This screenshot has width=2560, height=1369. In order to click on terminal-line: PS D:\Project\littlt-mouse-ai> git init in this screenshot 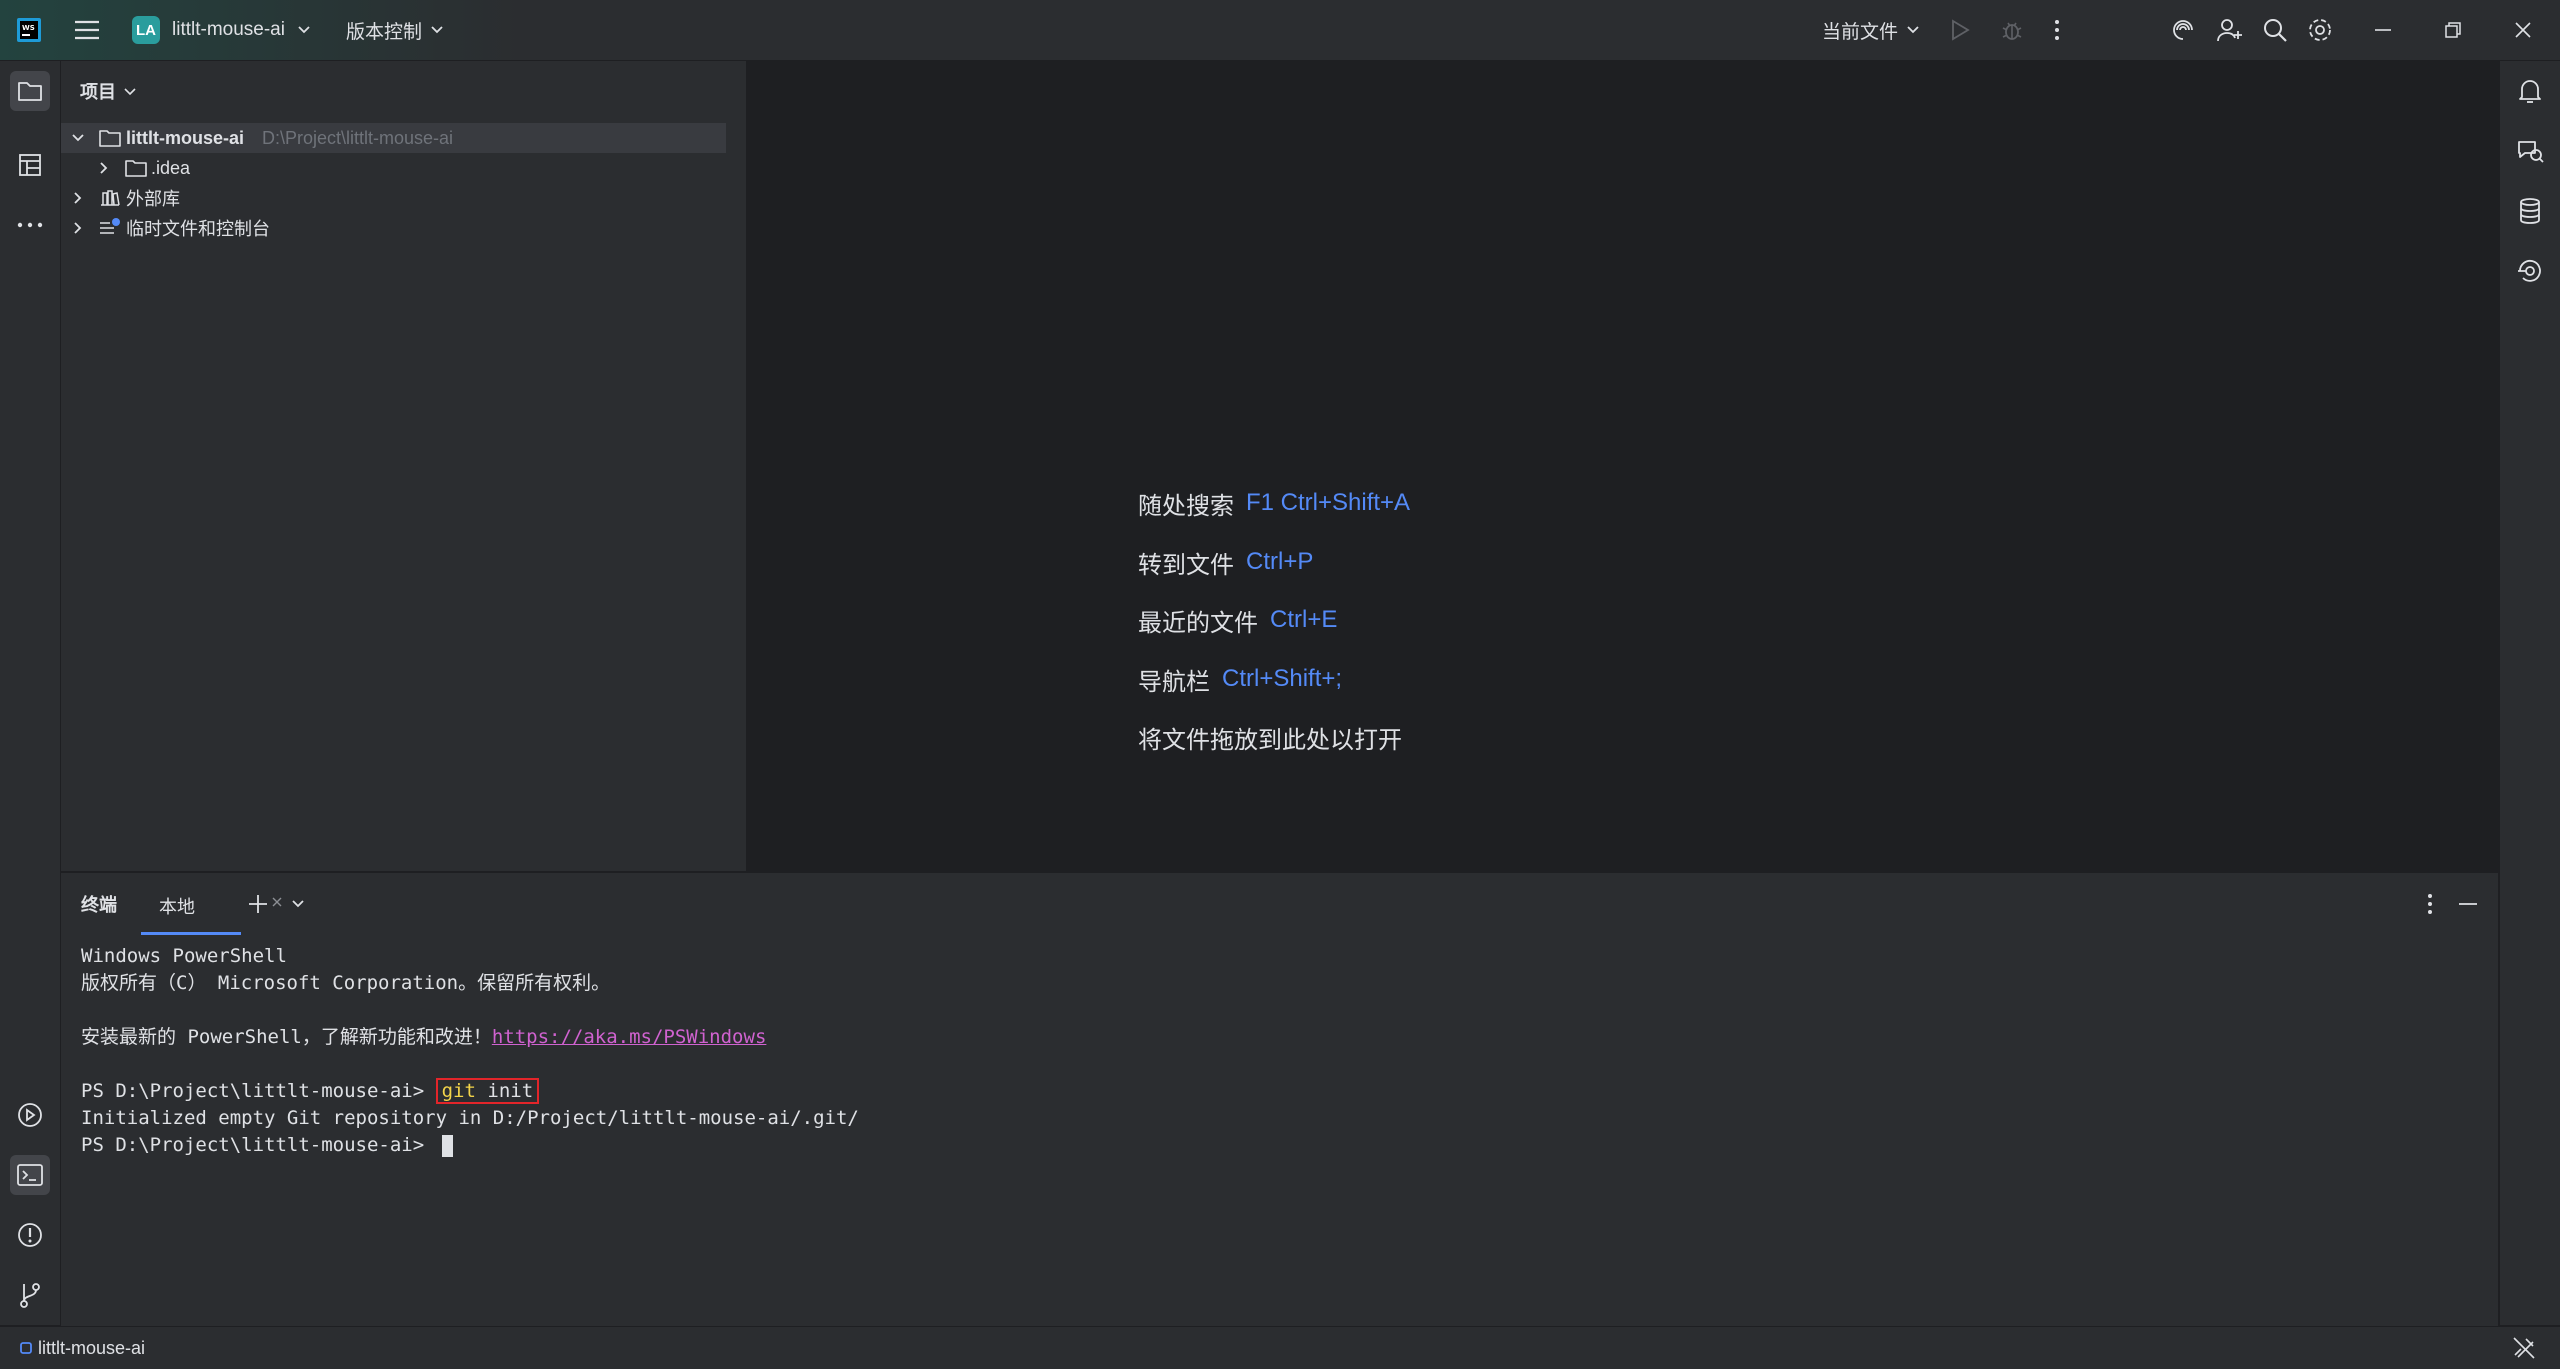, I will do `click(470, 1091)`.